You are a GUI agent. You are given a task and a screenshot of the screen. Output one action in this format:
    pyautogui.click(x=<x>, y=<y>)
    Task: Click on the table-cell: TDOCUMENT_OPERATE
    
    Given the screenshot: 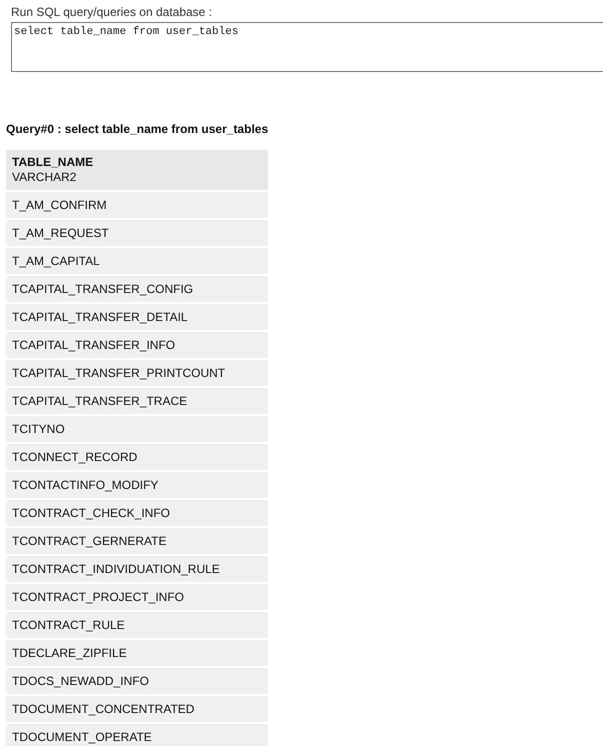 What is the action you would take?
    pyautogui.click(x=137, y=735)
    